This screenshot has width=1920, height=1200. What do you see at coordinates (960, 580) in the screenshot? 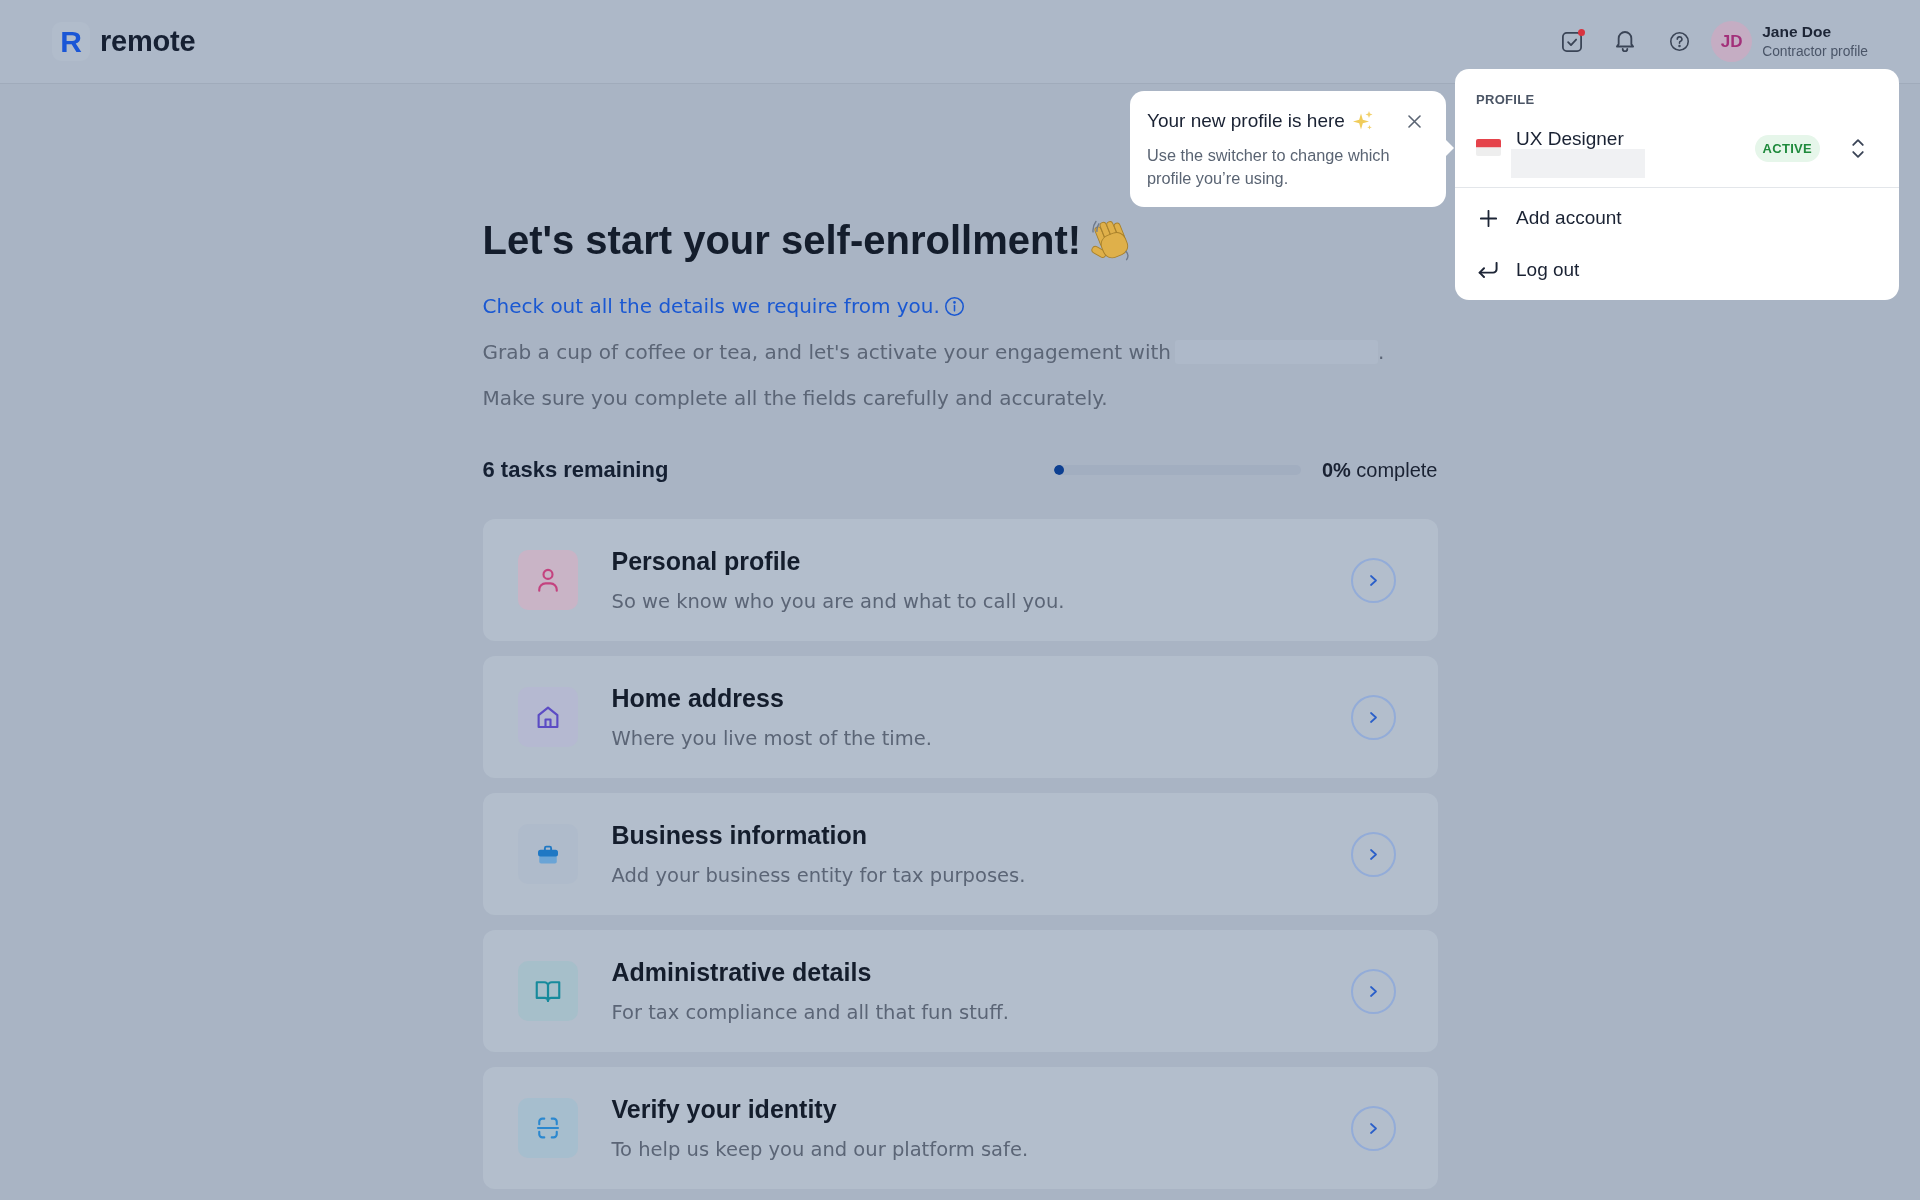
I see `task-card: Personal profile So we know who you are and what to call you.` at bounding box center [960, 580].